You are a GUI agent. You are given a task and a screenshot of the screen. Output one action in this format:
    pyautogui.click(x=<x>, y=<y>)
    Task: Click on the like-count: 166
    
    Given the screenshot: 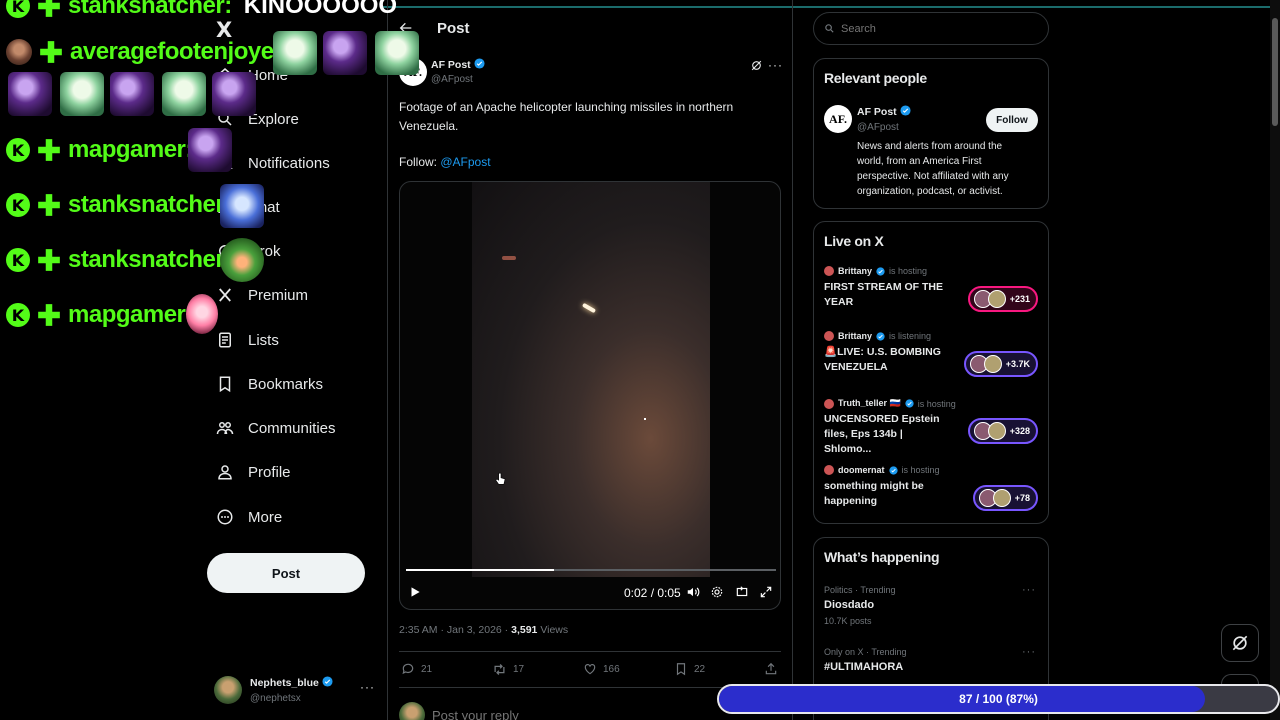 What is the action you would take?
    pyautogui.click(x=611, y=669)
    